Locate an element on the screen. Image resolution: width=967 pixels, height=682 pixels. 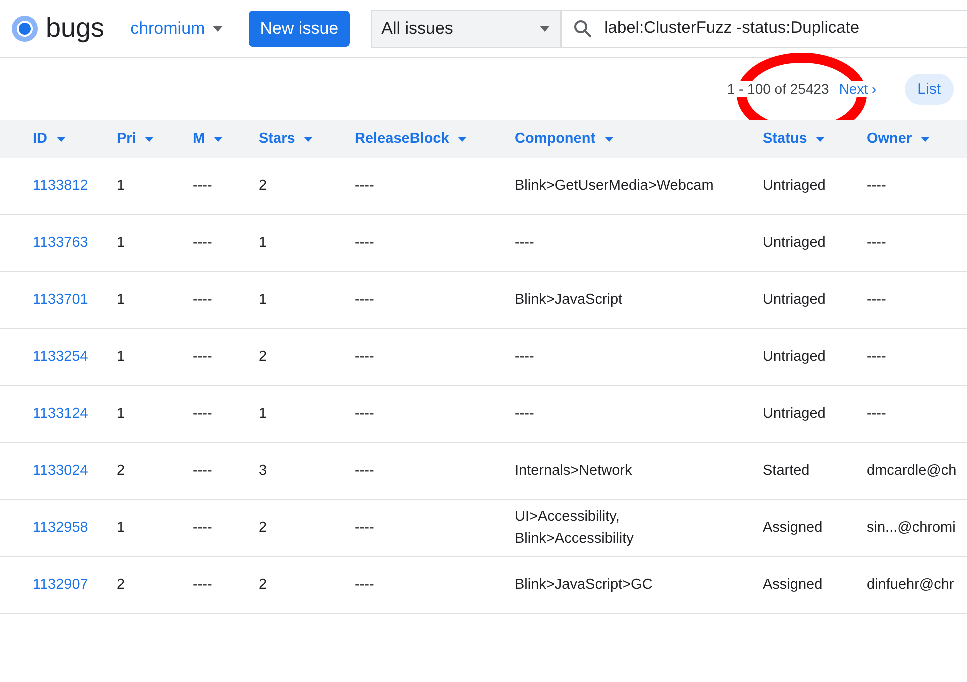
table-cell: sin...@chromi is located at coordinates (911, 528).